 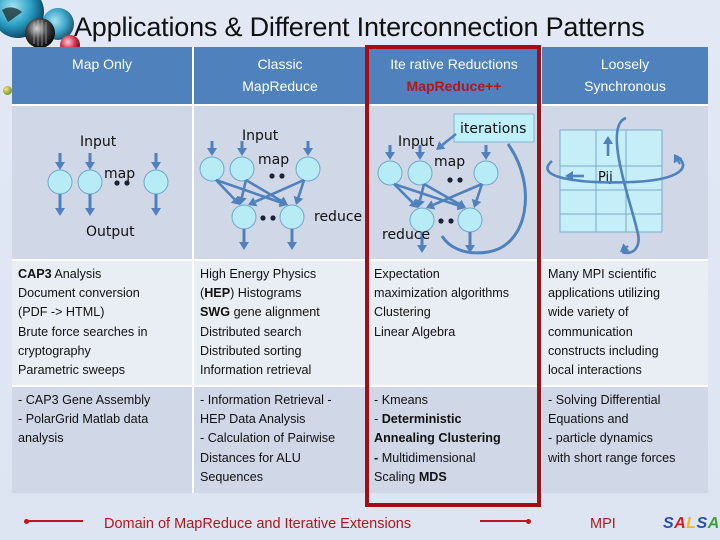 What do you see at coordinates (110, 232) in the screenshot?
I see `output-label: Output` at bounding box center [110, 232].